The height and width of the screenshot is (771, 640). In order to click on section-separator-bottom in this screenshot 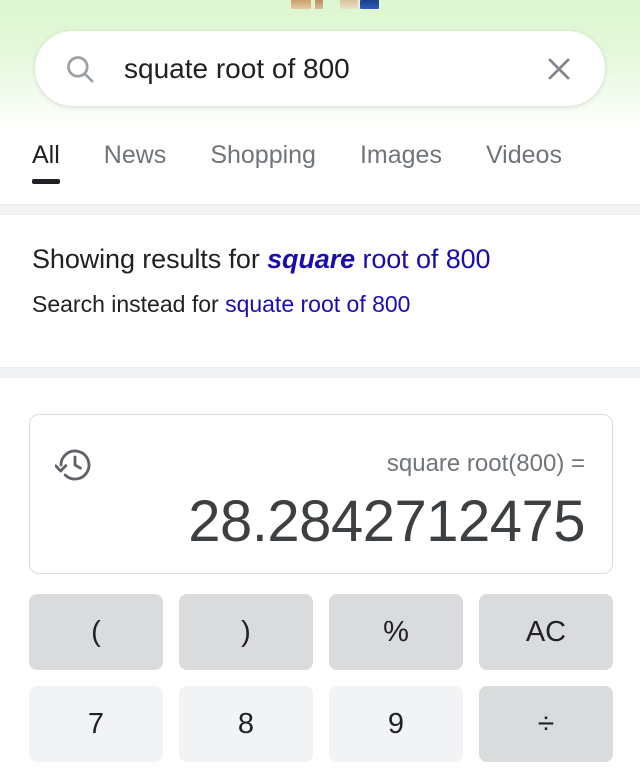, I will do `click(320, 372)`.